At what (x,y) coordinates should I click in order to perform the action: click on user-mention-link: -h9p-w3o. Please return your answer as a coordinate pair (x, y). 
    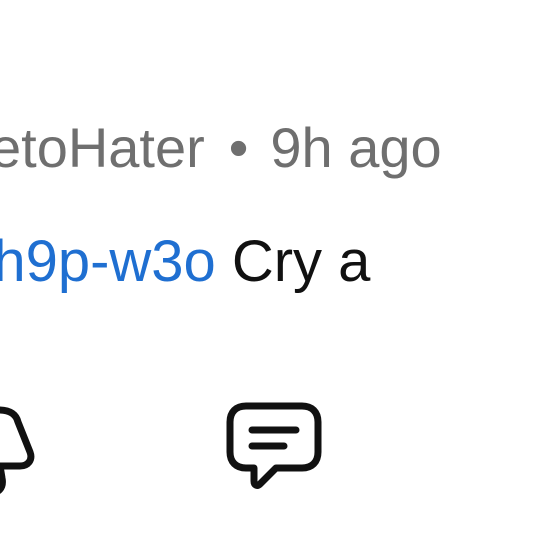
    Looking at the image, I should click on (108, 261).